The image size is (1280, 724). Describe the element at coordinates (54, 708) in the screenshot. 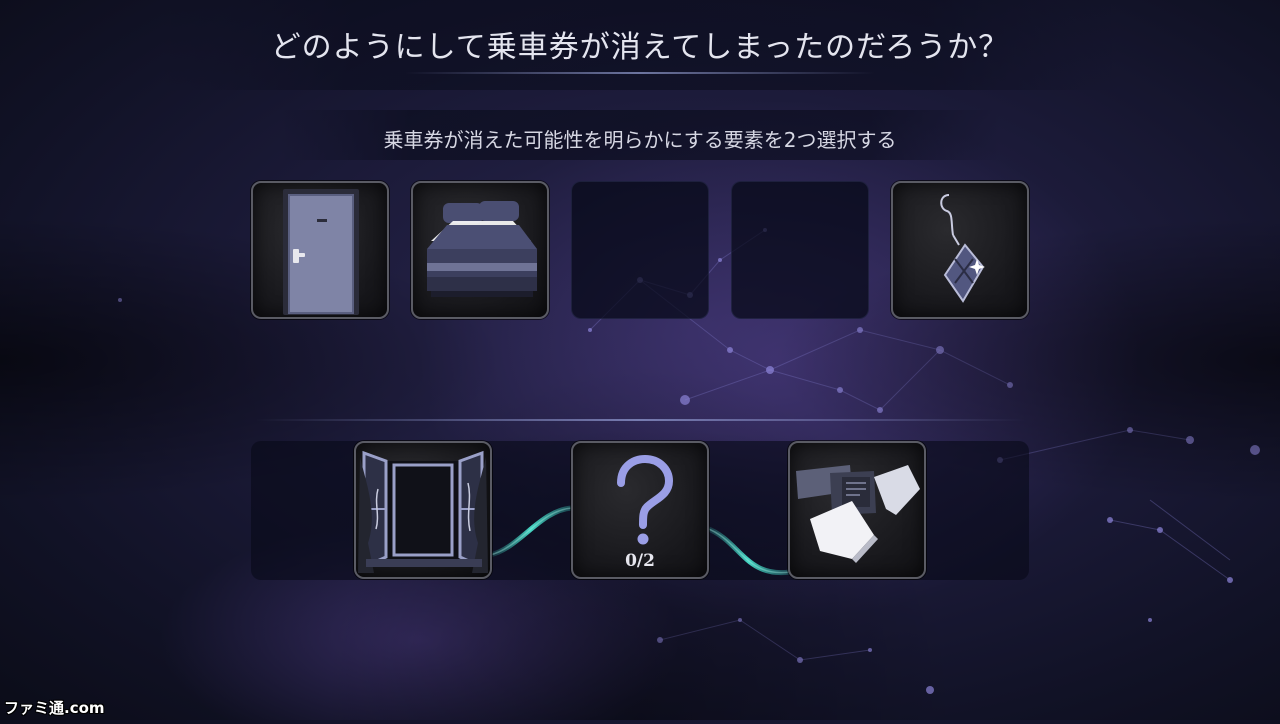

I see `watermark-logo: ファミ通.com` at that location.